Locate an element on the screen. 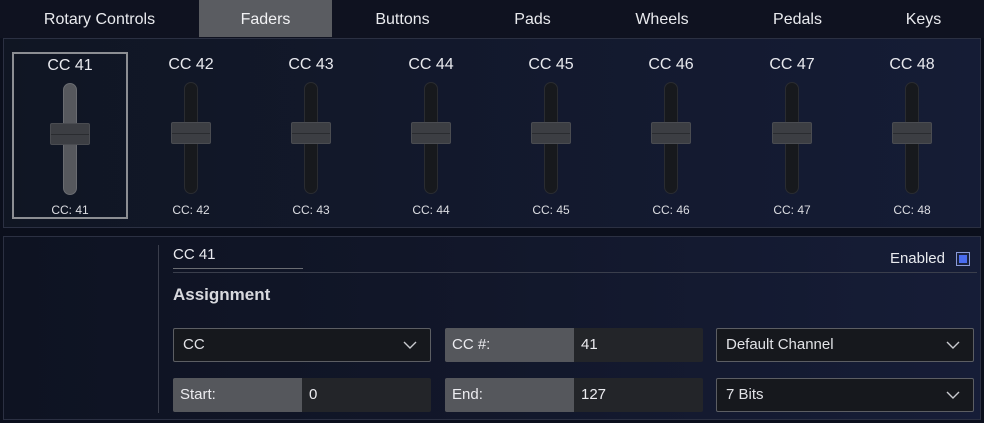 The width and height of the screenshot is (984, 423). fader-title: CC 44 is located at coordinates (431, 64).